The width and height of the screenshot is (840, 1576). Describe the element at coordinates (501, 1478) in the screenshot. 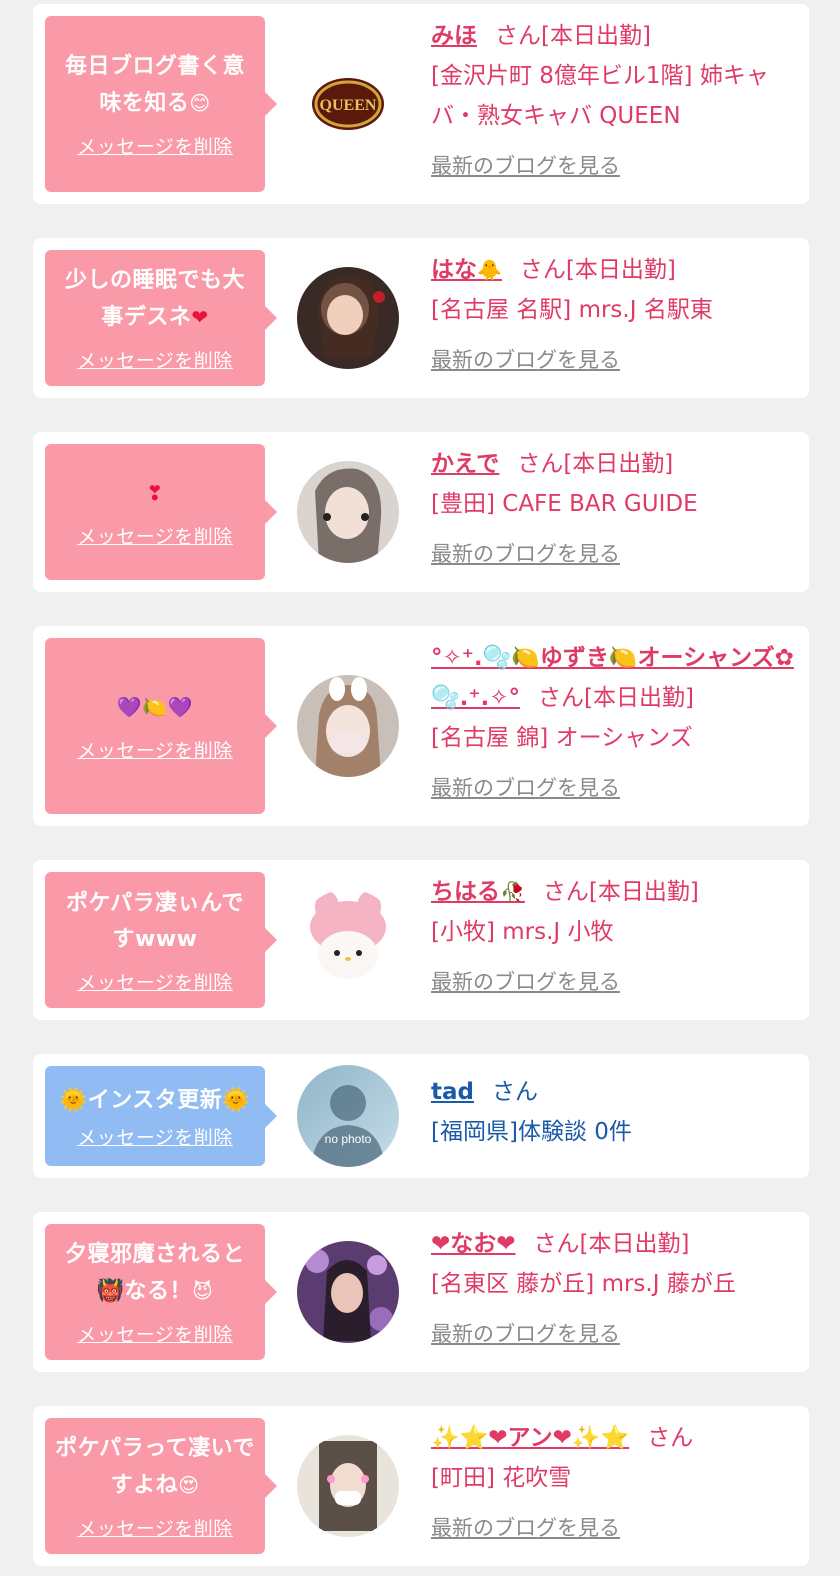

I see `shop-label: [町田] 花吹雪` at that location.